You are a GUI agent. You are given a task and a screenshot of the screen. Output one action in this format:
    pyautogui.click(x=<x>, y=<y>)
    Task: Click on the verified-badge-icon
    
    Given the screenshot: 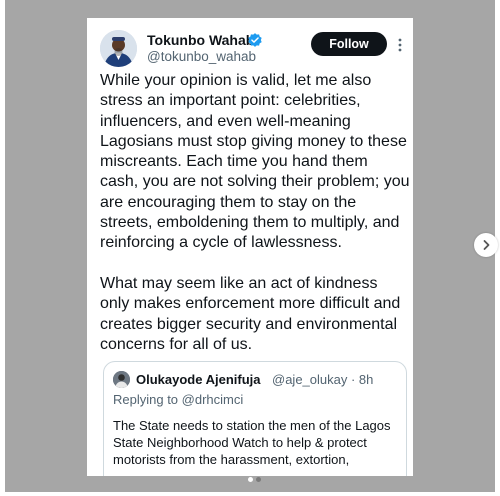 What is the action you would take?
    pyautogui.click(x=255, y=40)
    